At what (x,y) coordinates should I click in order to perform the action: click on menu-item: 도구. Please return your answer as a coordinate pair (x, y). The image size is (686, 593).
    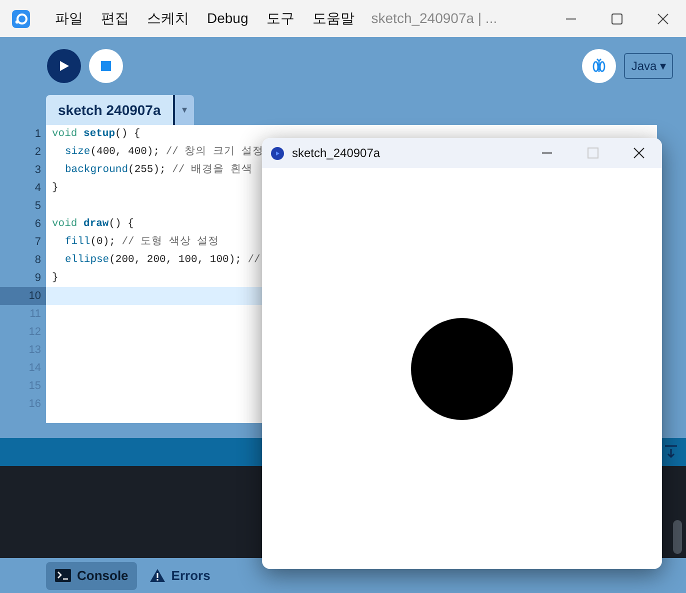
    Looking at the image, I should click on (280, 18).